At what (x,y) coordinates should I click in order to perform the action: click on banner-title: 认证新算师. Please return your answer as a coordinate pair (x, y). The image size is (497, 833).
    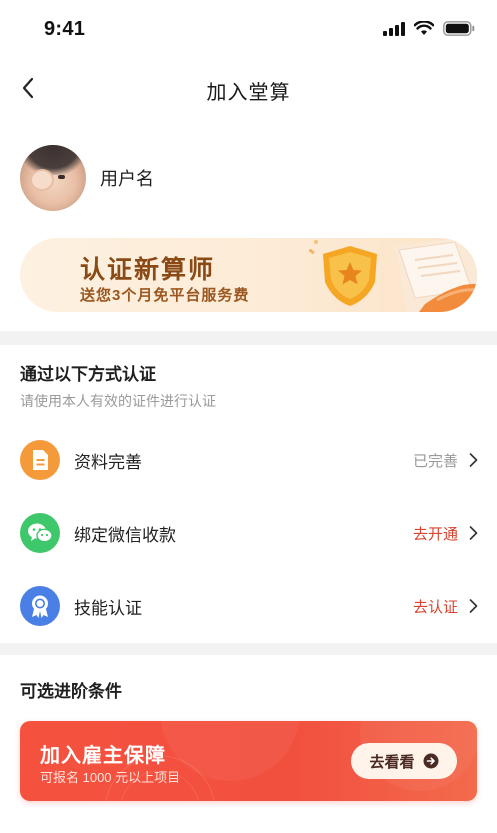
    Looking at the image, I should click on (148, 270).